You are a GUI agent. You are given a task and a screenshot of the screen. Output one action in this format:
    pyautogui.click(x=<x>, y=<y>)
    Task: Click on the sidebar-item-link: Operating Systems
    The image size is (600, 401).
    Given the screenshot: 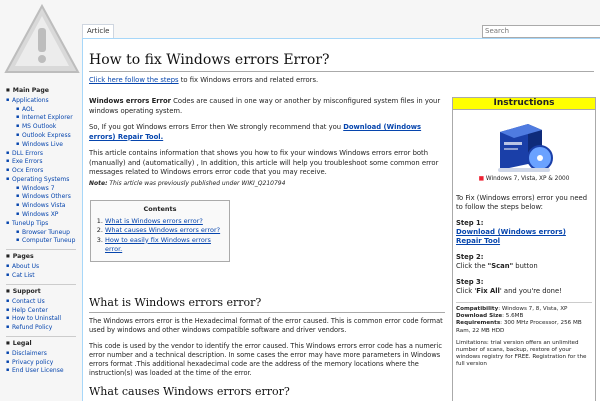 What is the action you would take?
    pyautogui.click(x=40, y=179)
    